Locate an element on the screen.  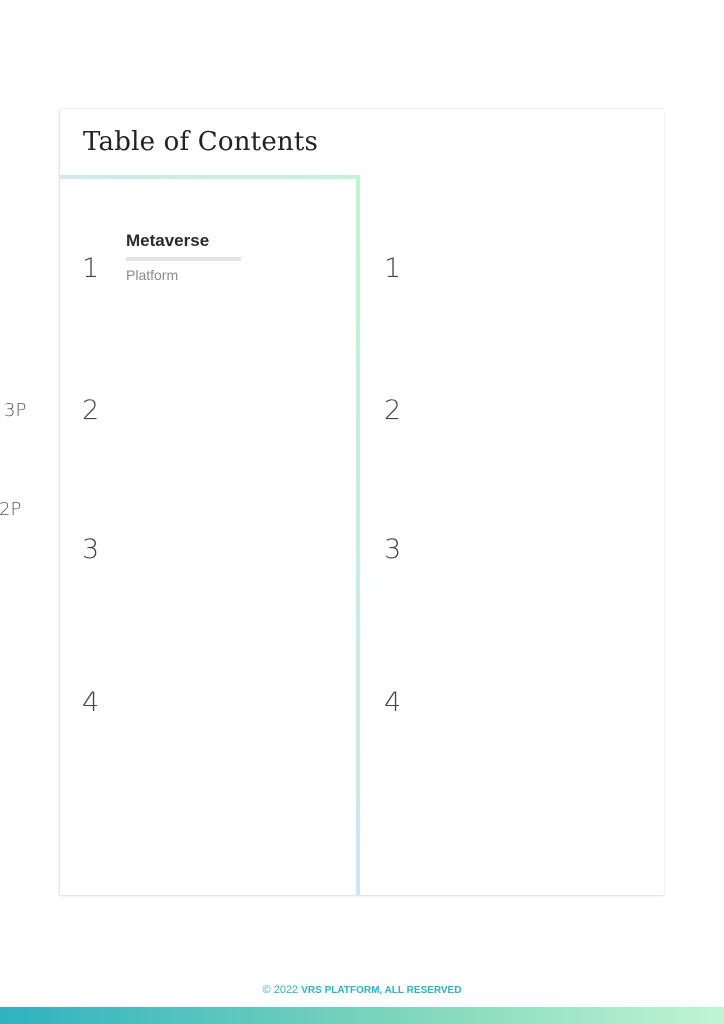
left-item-number-4: 4 is located at coordinates (91, 702).